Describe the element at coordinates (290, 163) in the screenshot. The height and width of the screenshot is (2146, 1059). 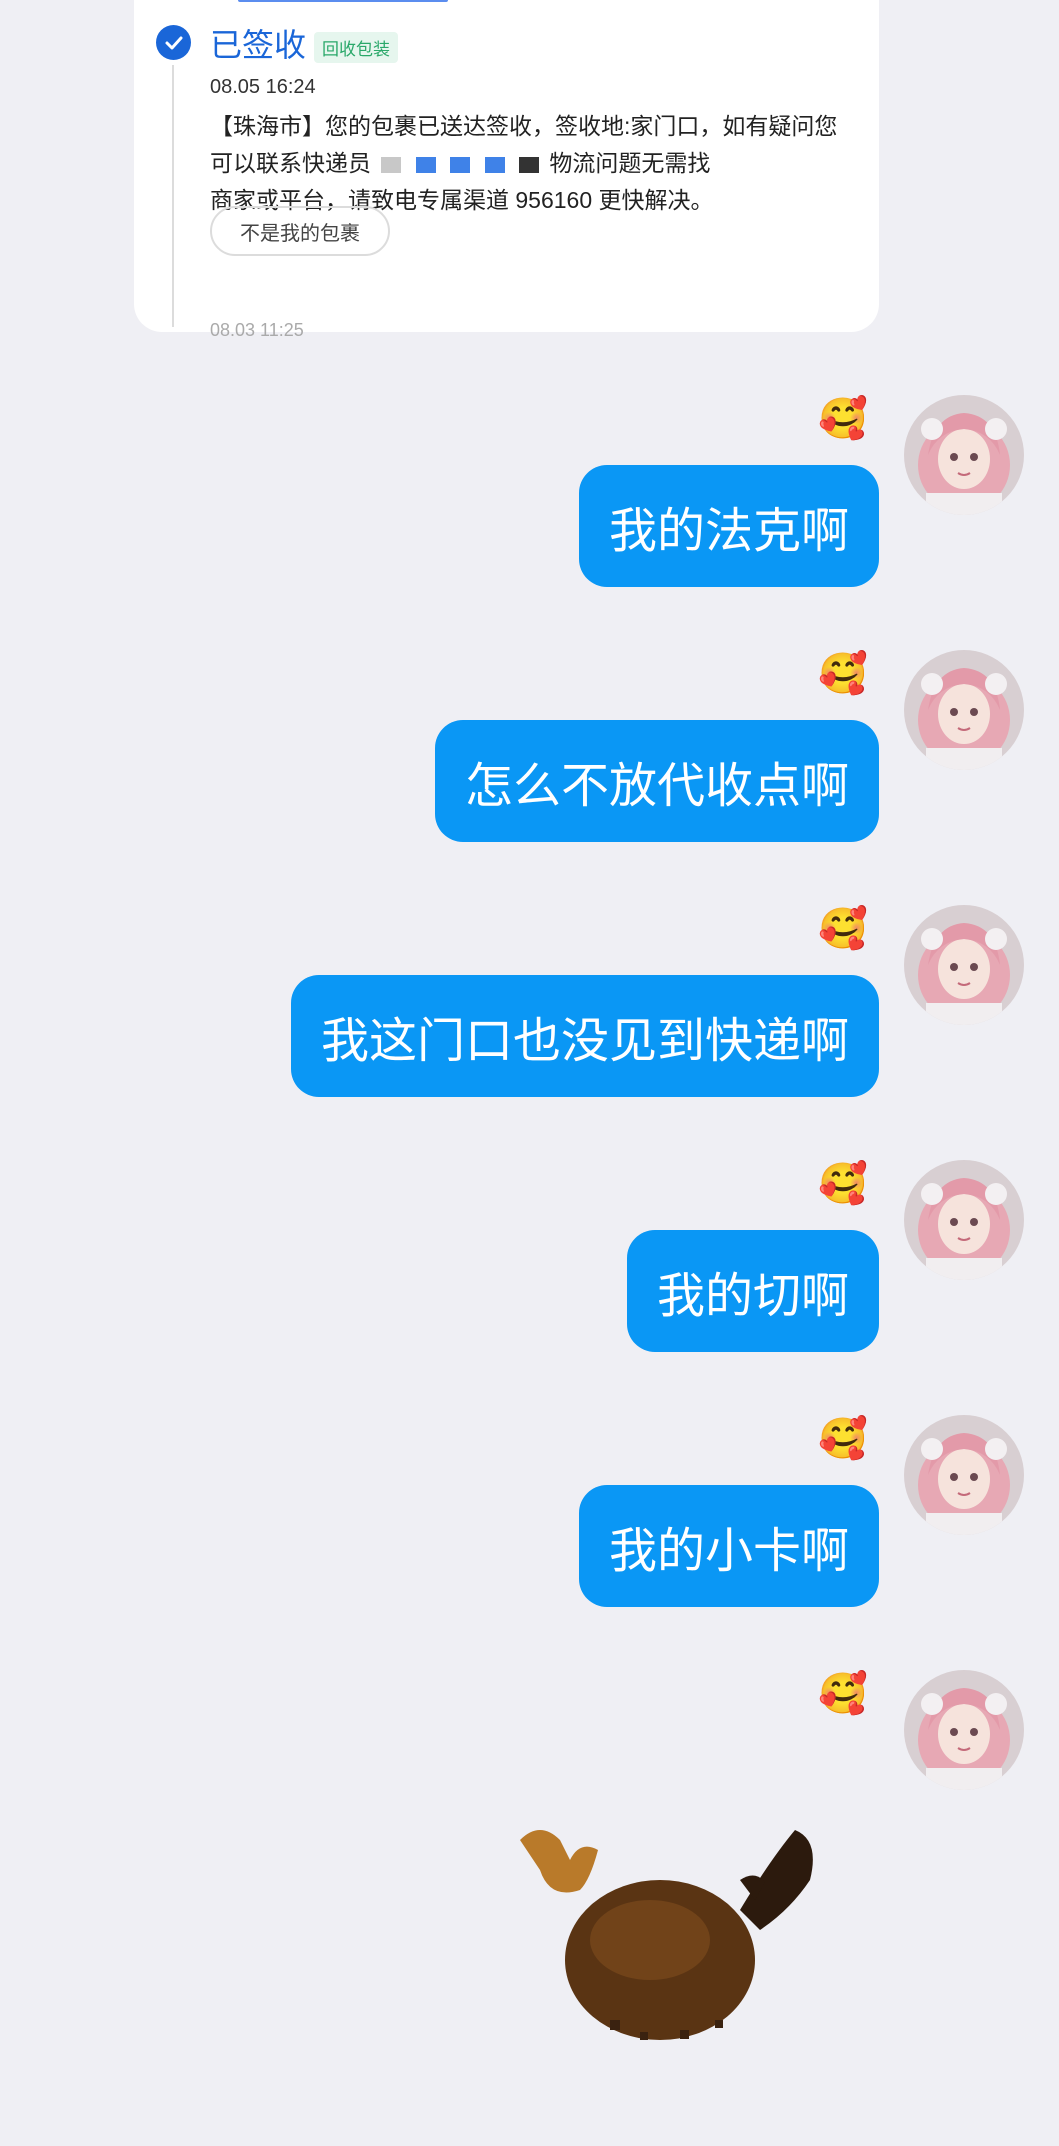
I see `desc-line-2a: 可以联系快递员` at that location.